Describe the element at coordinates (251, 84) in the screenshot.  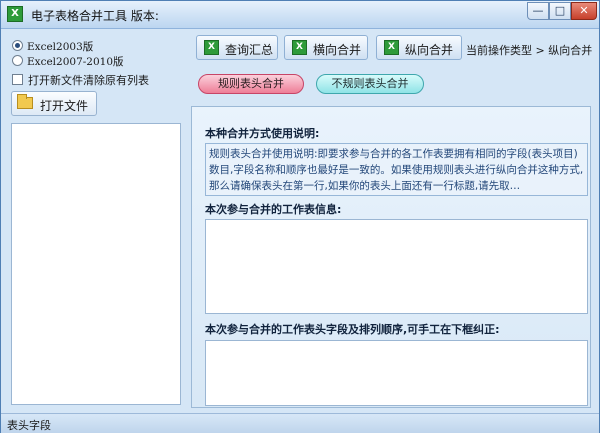
I see `rule-header-merge-button: 规则表头合并` at that location.